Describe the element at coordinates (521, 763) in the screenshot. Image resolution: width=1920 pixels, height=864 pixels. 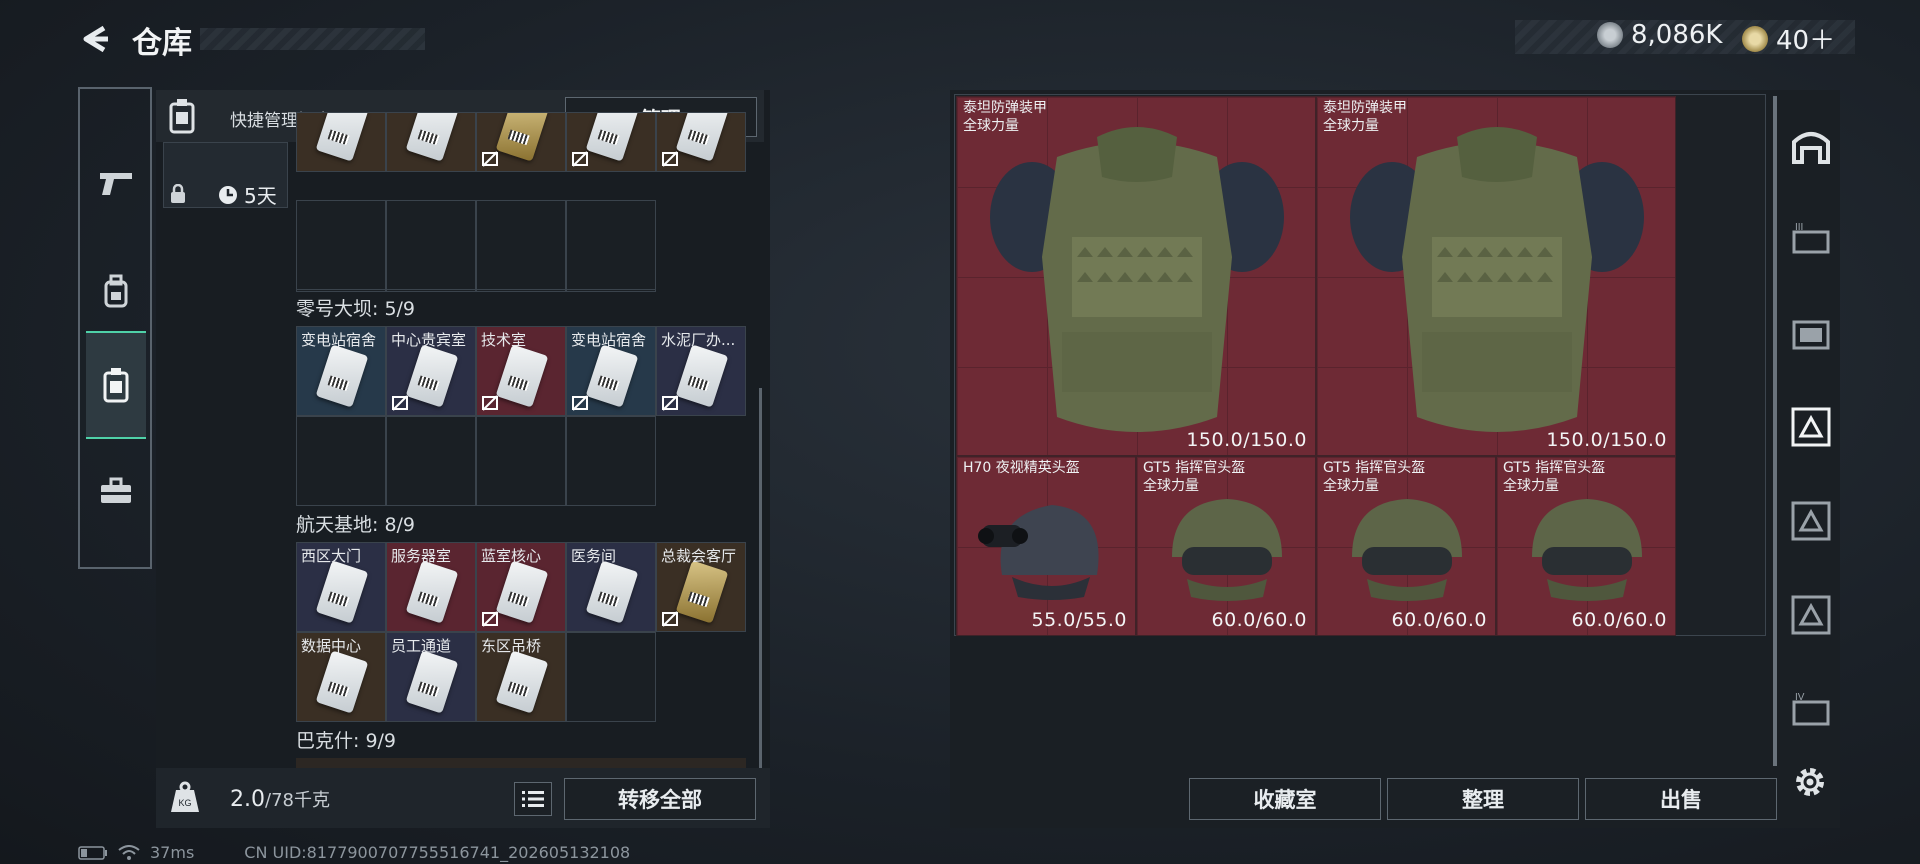
I see `keycard-row-partial` at that location.